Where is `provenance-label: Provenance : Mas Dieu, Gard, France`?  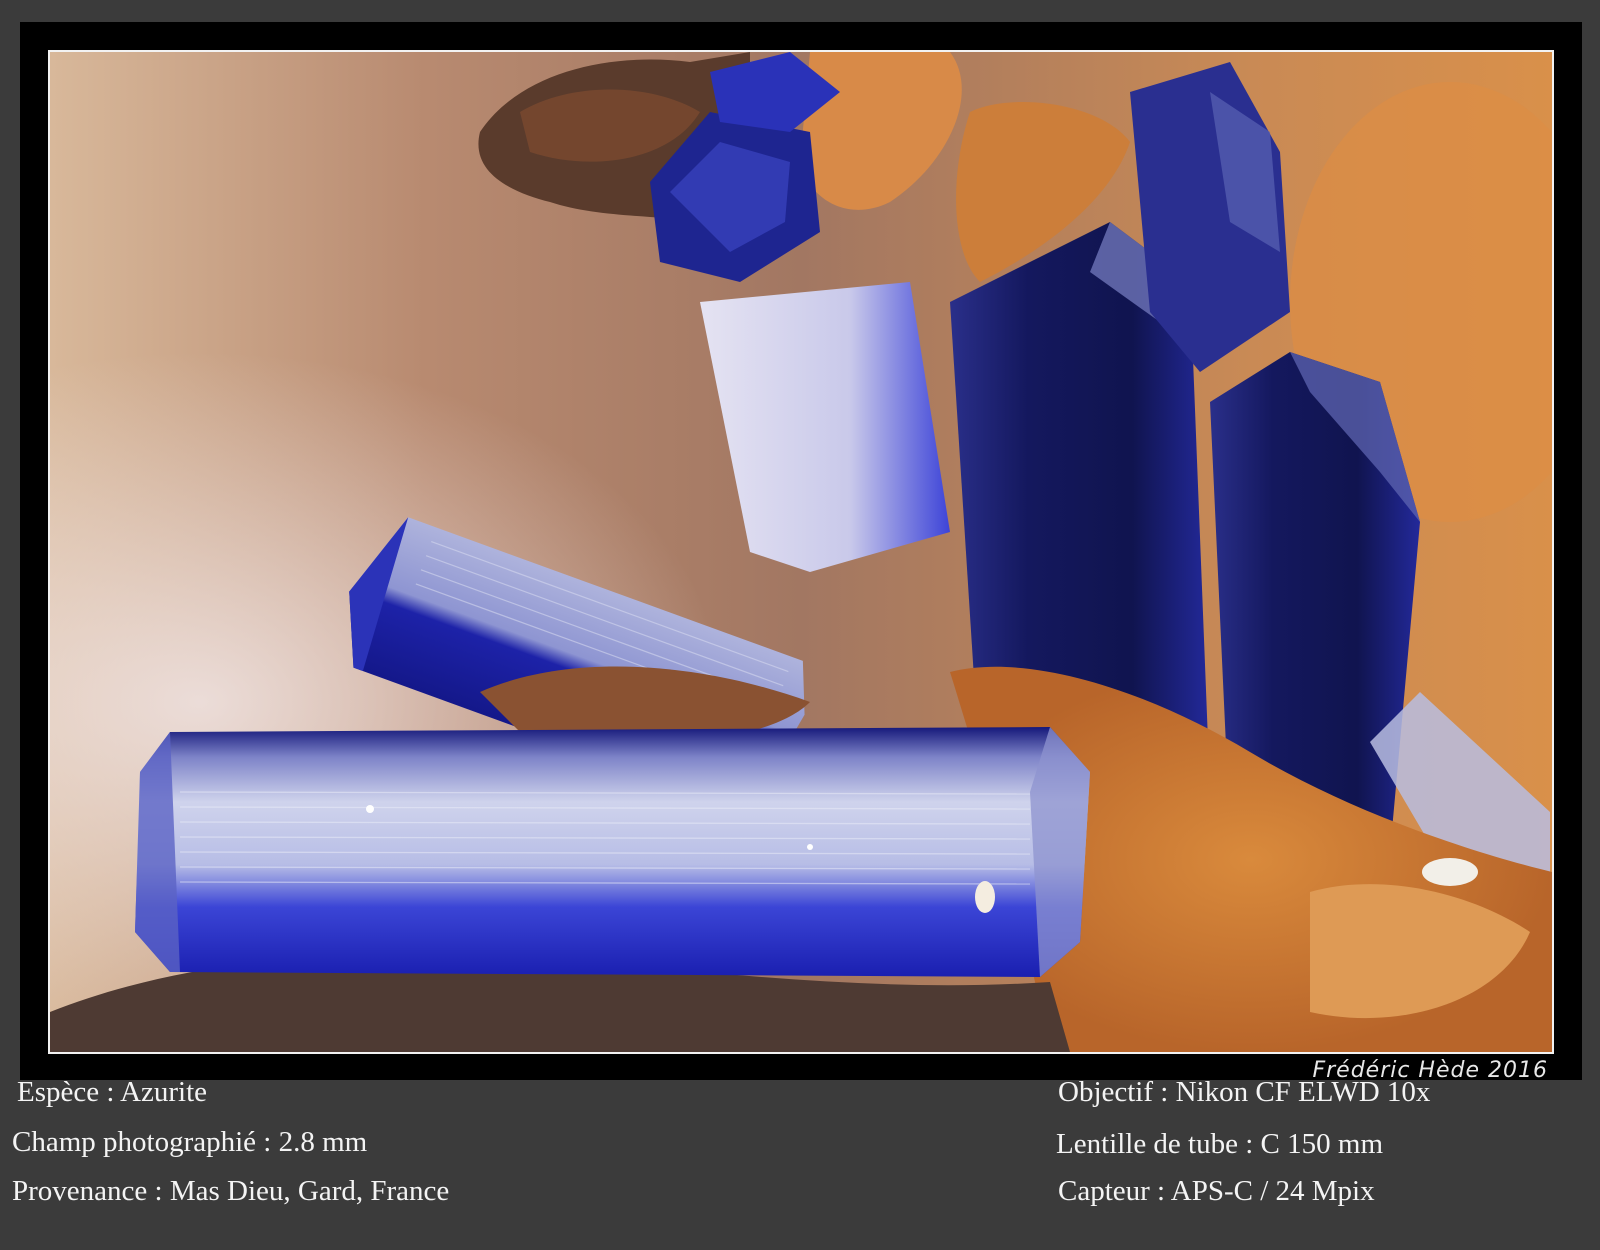 provenance-label: Provenance : Mas Dieu, Gard, France is located at coordinates (231, 1191).